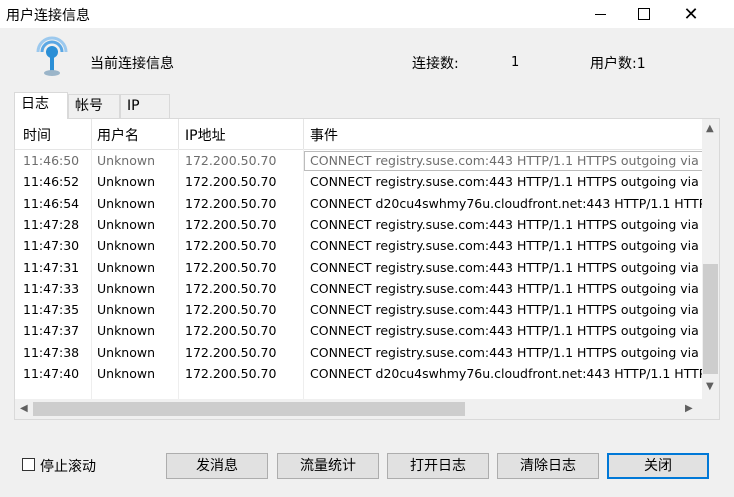 This screenshot has height=497, width=734. What do you see at coordinates (367, 14) in the screenshot?
I see `title-bar: 用户连接信息 ✕` at bounding box center [367, 14].